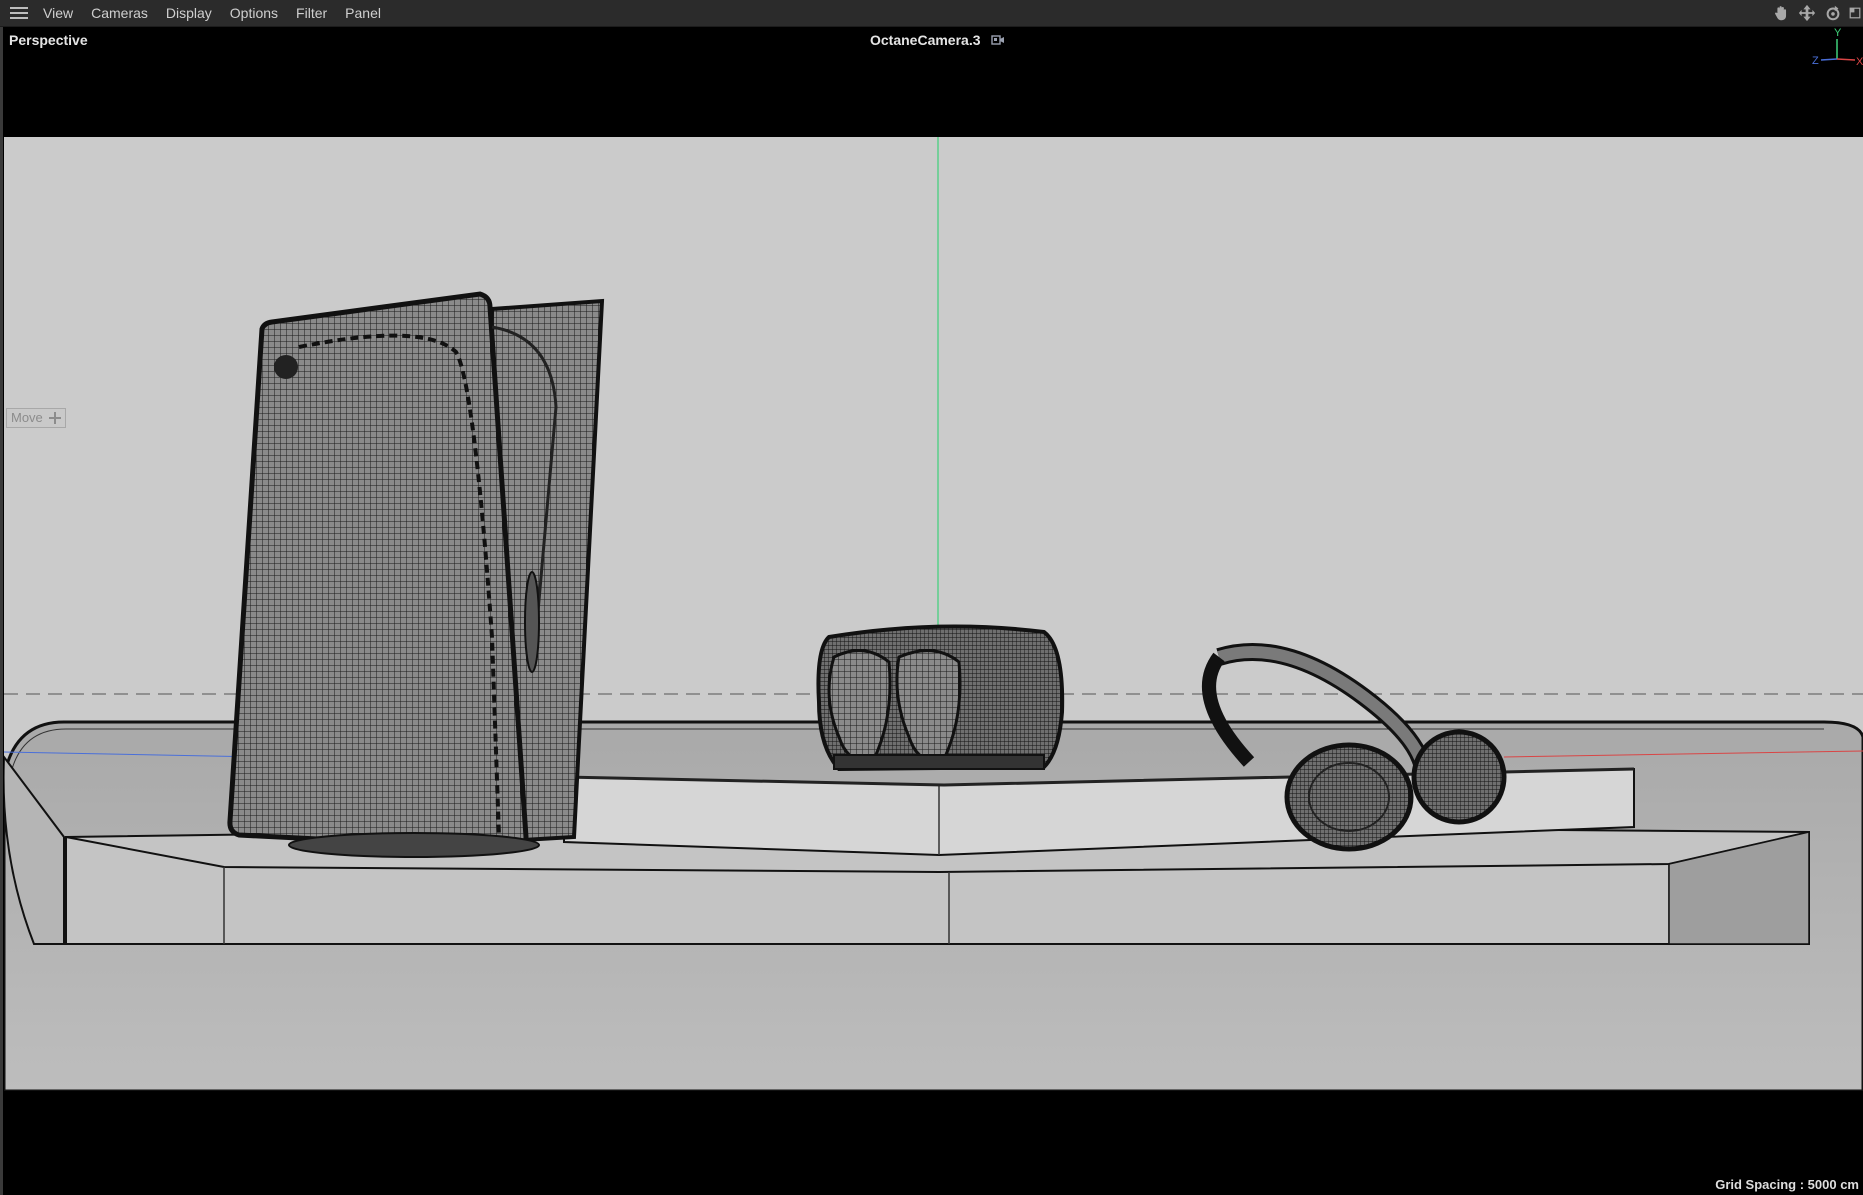 This screenshot has width=1863, height=1195. What do you see at coordinates (58, 13) in the screenshot?
I see `menu-view: View` at bounding box center [58, 13].